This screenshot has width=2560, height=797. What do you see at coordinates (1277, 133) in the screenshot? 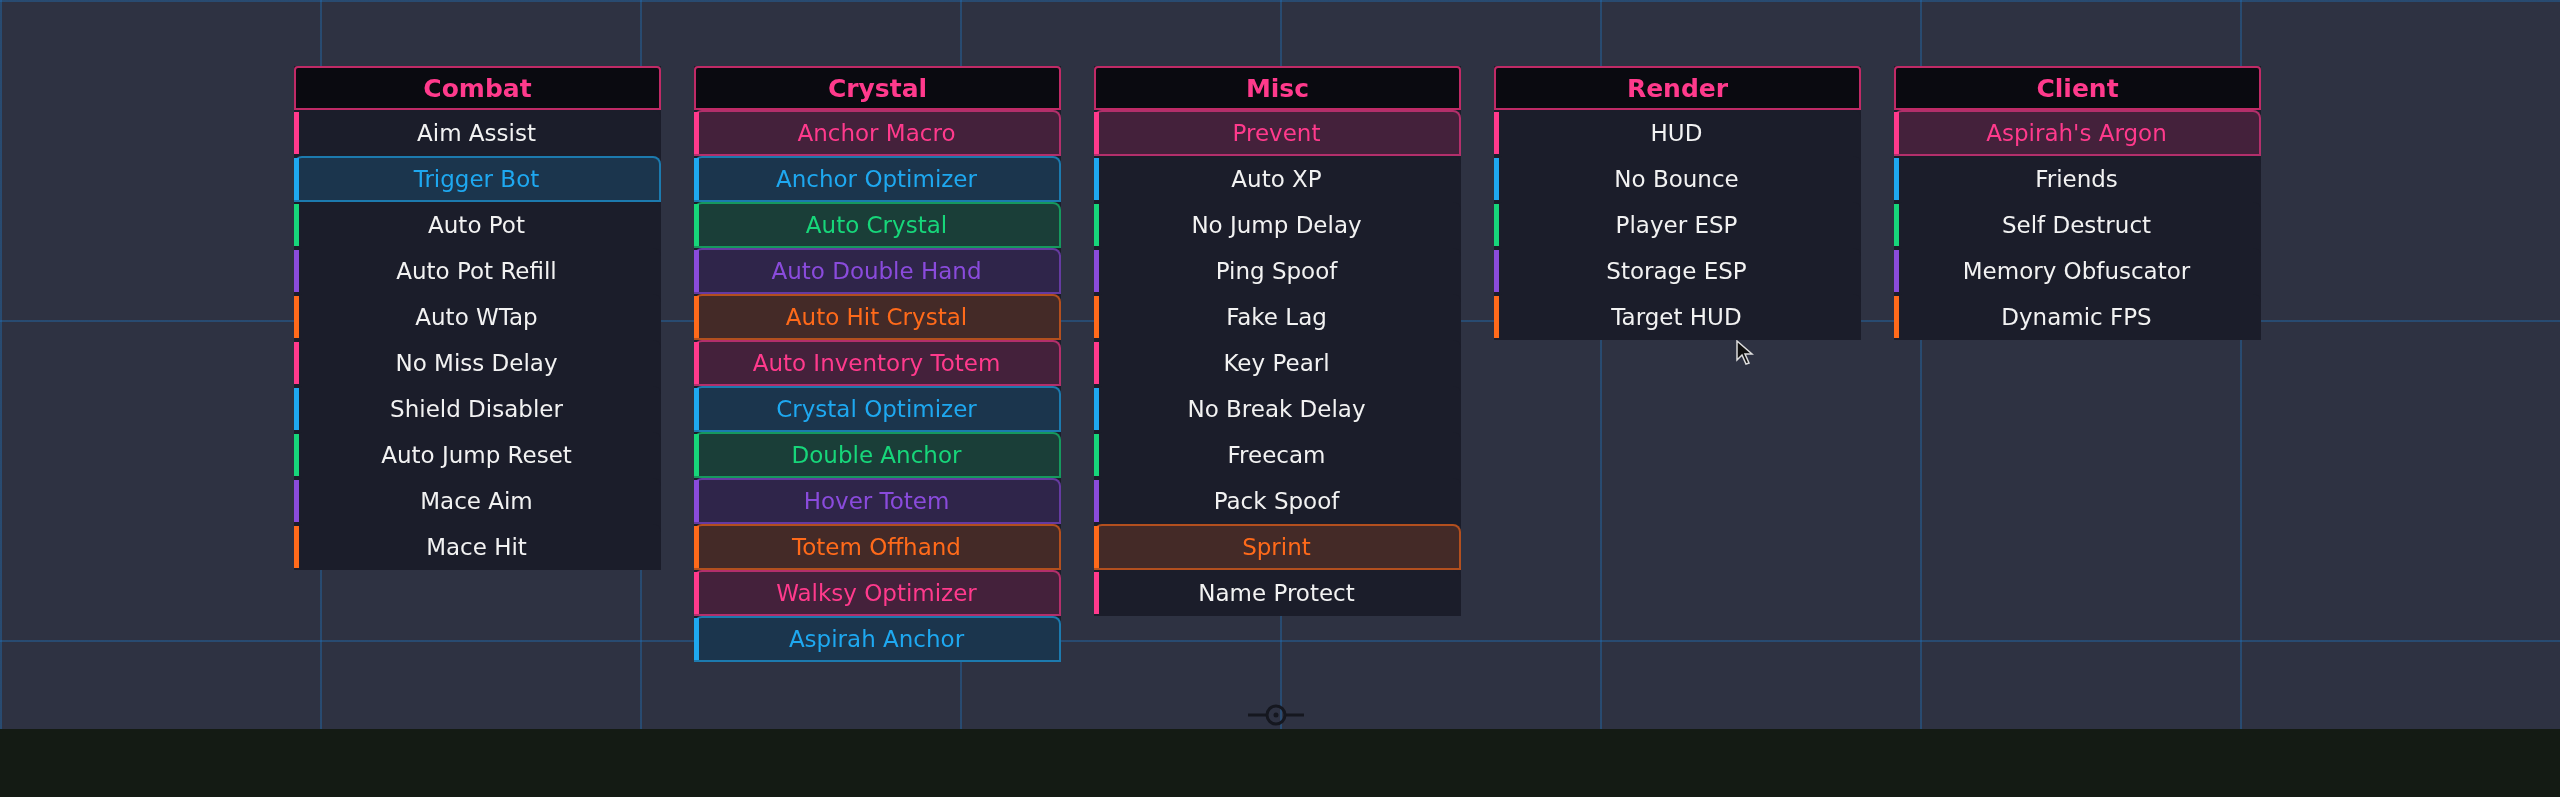
I see `module-toggle: Prevent` at bounding box center [1277, 133].